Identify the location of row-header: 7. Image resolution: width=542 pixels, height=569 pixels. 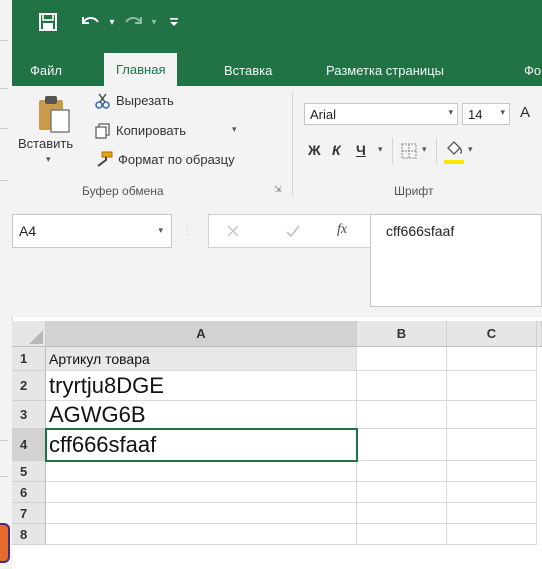
(29, 513).